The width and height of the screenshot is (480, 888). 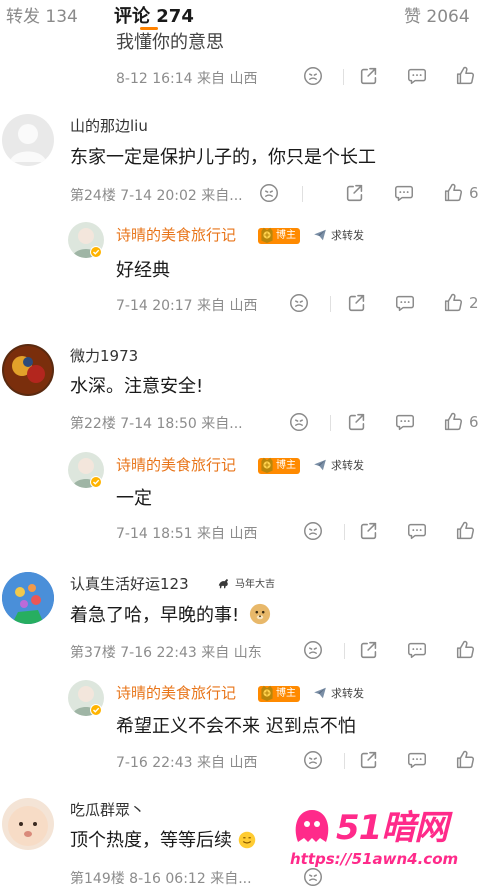 What do you see at coordinates (187, 534) in the screenshot?
I see `reply-meta: 7-14 18:51 来自 山西` at bounding box center [187, 534].